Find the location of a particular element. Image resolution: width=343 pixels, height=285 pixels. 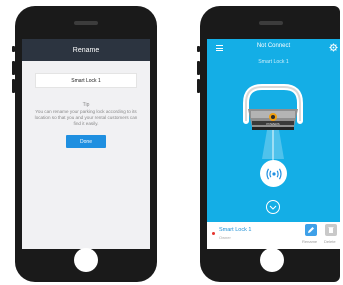

chevron-down-icon is located at coordinates (273, 207).